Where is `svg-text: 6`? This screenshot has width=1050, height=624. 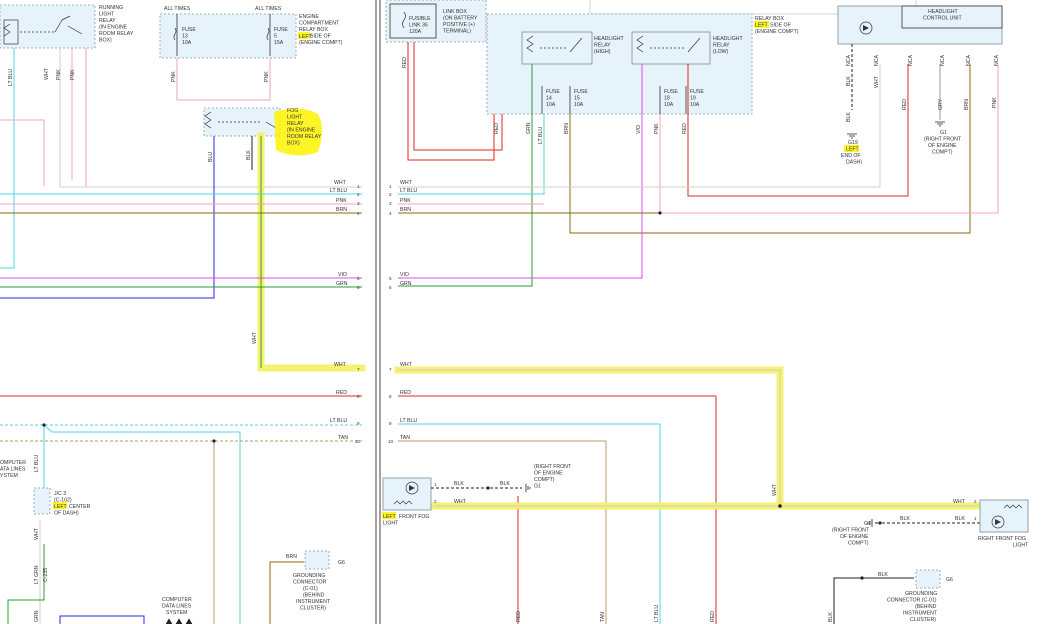 svg-text: 6 is located at coordinates (390, 287).